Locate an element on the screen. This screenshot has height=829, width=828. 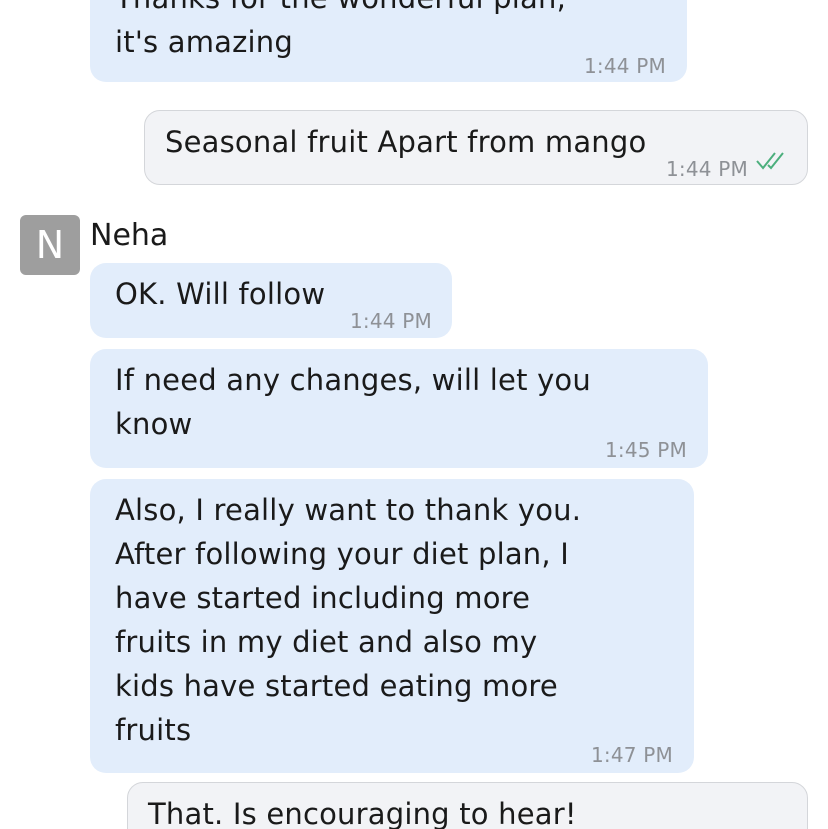
message-bubble-outgoing: That. Is encouraging to hear! is located at coordinates (467, 805).